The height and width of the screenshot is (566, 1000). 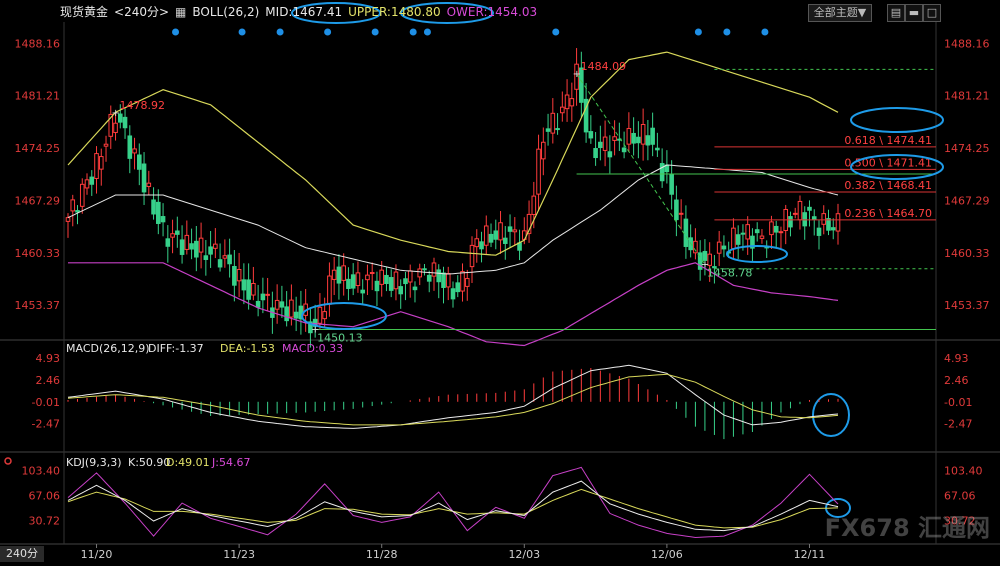 What do you see at coordinates (967, 305) in the screenshot?
I see `y-tick-label-right: 1453.37` at bounding box center [967, 305].